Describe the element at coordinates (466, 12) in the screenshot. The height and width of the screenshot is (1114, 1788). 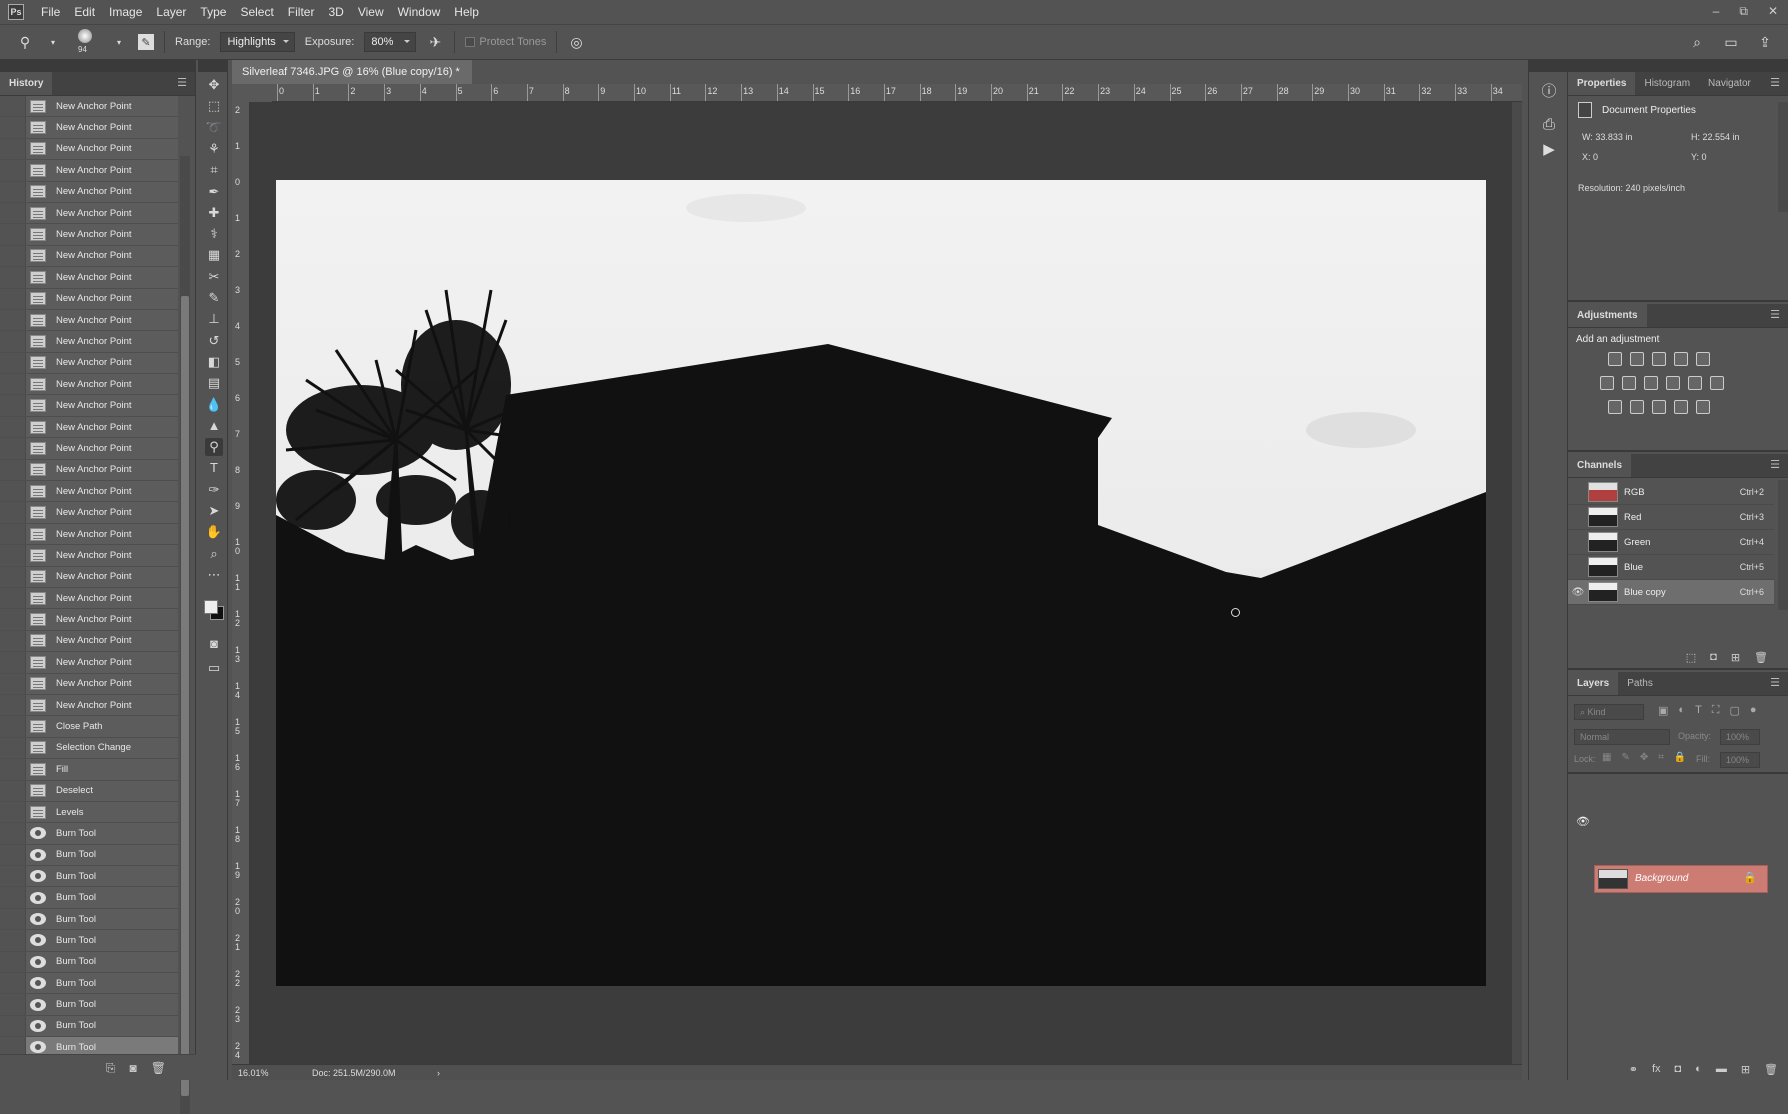
I see `menu-help: Help` at that location.